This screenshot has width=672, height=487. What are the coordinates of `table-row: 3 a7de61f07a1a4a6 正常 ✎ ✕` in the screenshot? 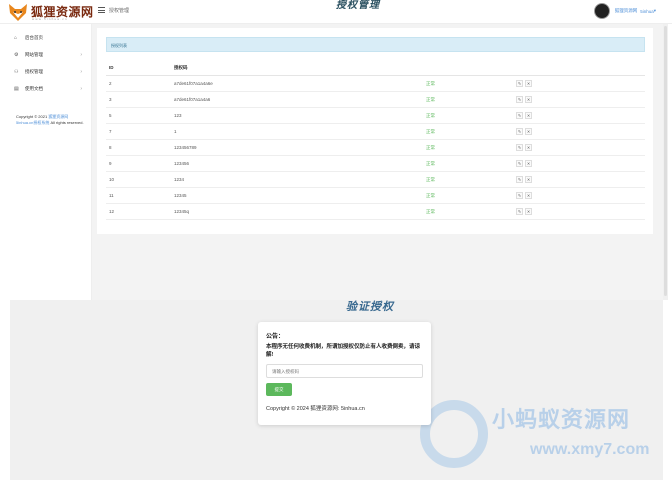 It's located at (375, 100).